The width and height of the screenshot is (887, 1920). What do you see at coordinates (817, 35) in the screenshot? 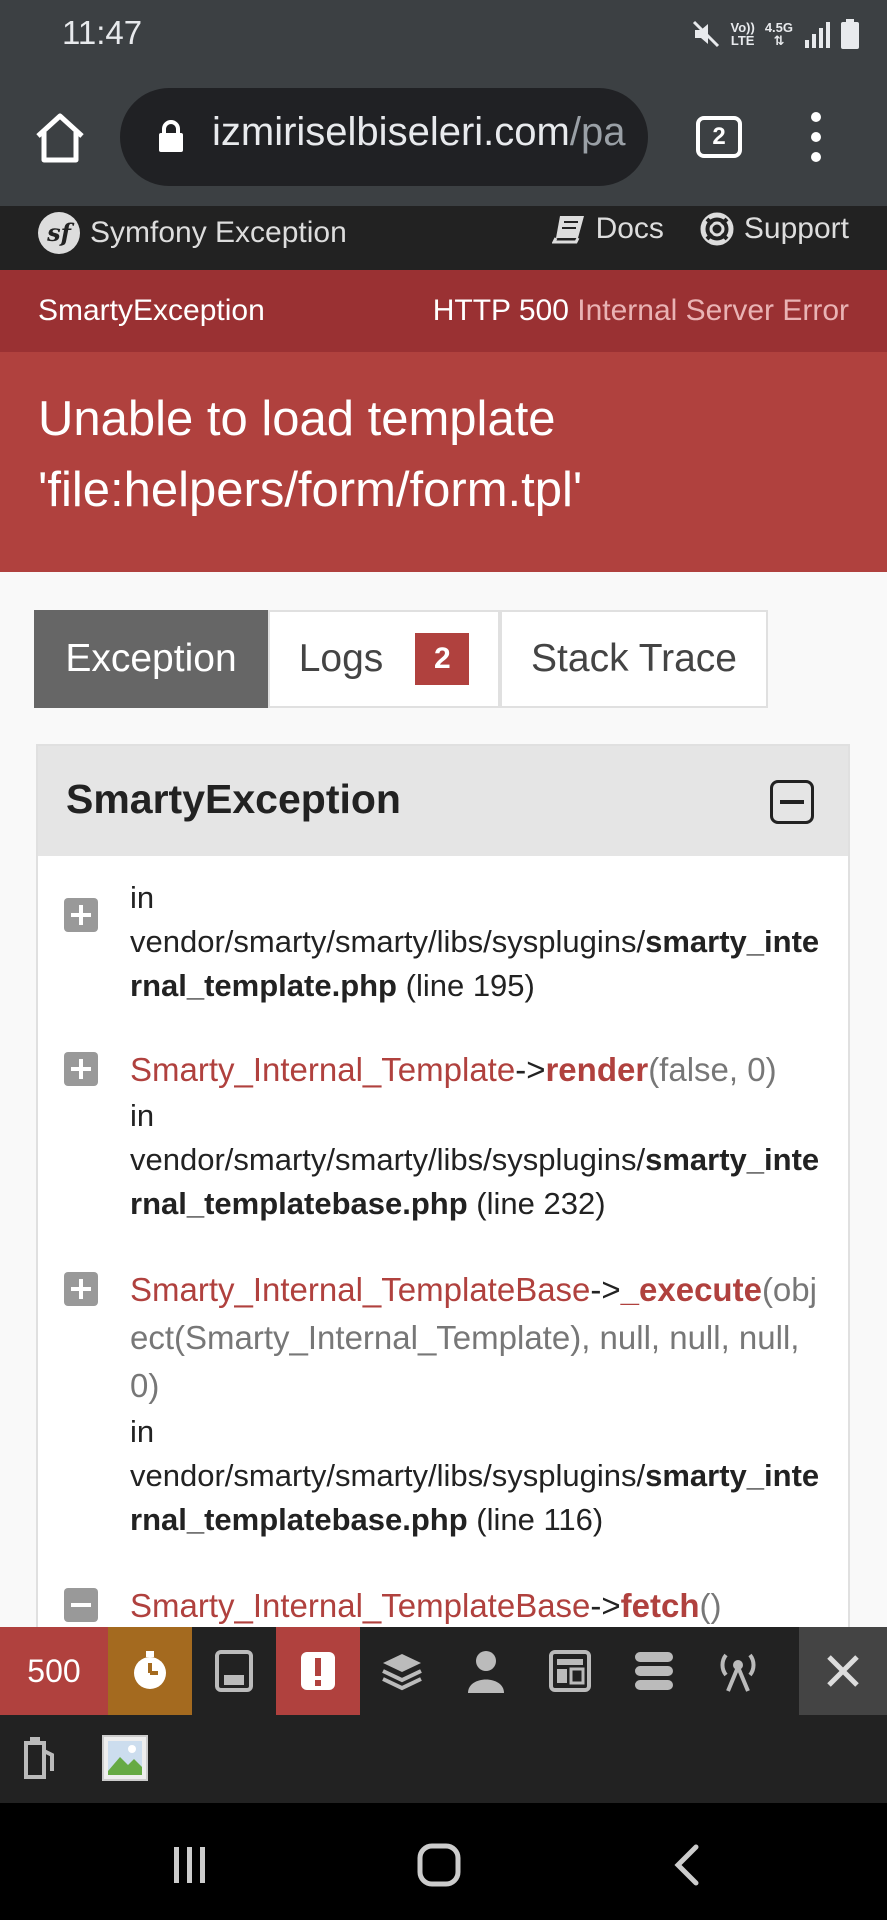
I see `signal-icon` at bounding box center [817, 35].